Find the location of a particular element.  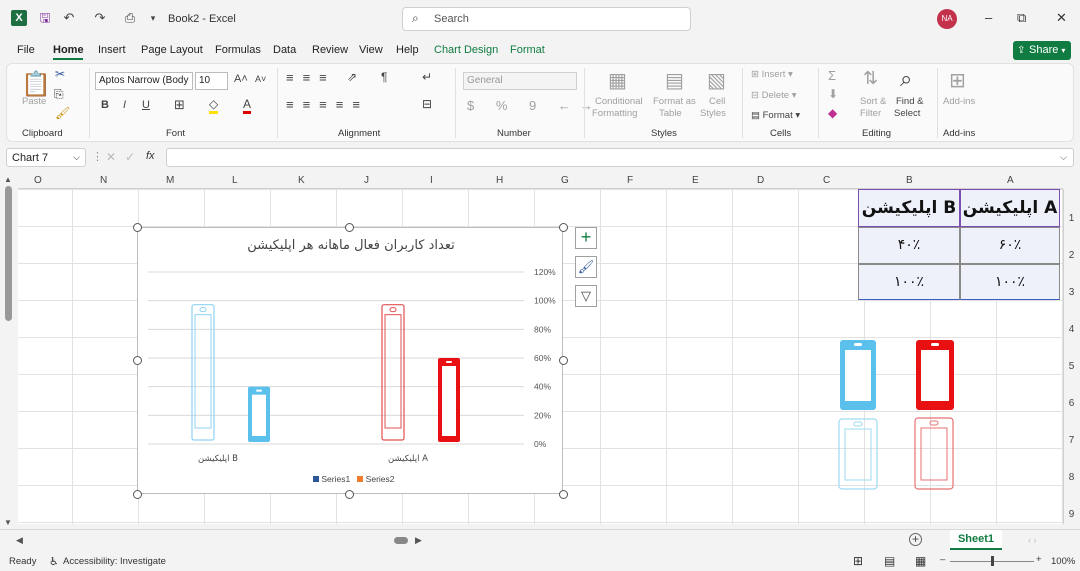

horizontal-align-icons: ≡≡≡≡≡ is located at coordinates (327, 104).